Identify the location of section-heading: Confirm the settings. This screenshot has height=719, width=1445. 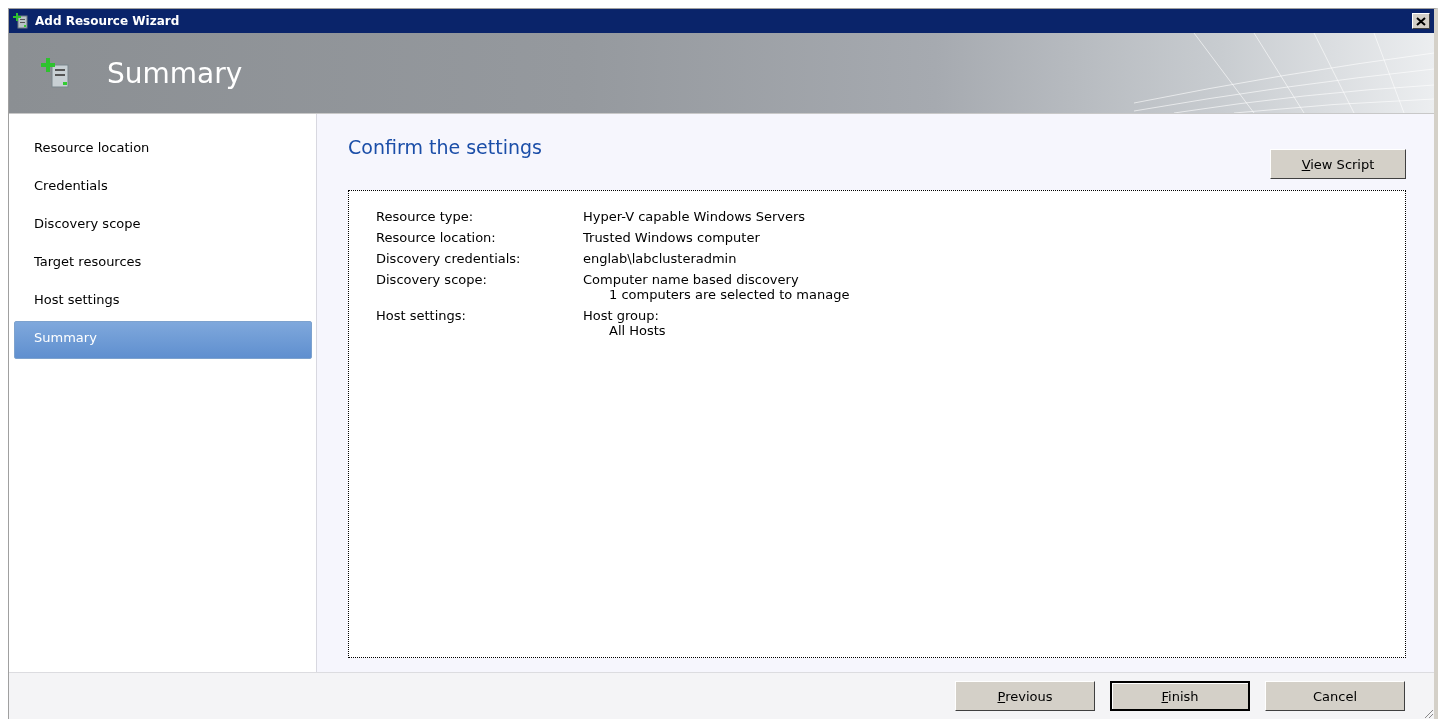
(445, 147).